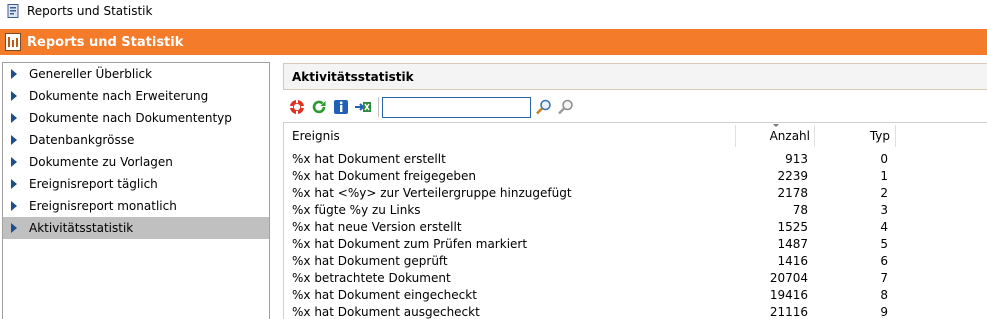 Image resolution: width=987 pixels, height=319 pixels. What do you see at coordinates (884, 312) in the screenshot?
I see `cell-typ: 9` at bounding box center [884, 312].